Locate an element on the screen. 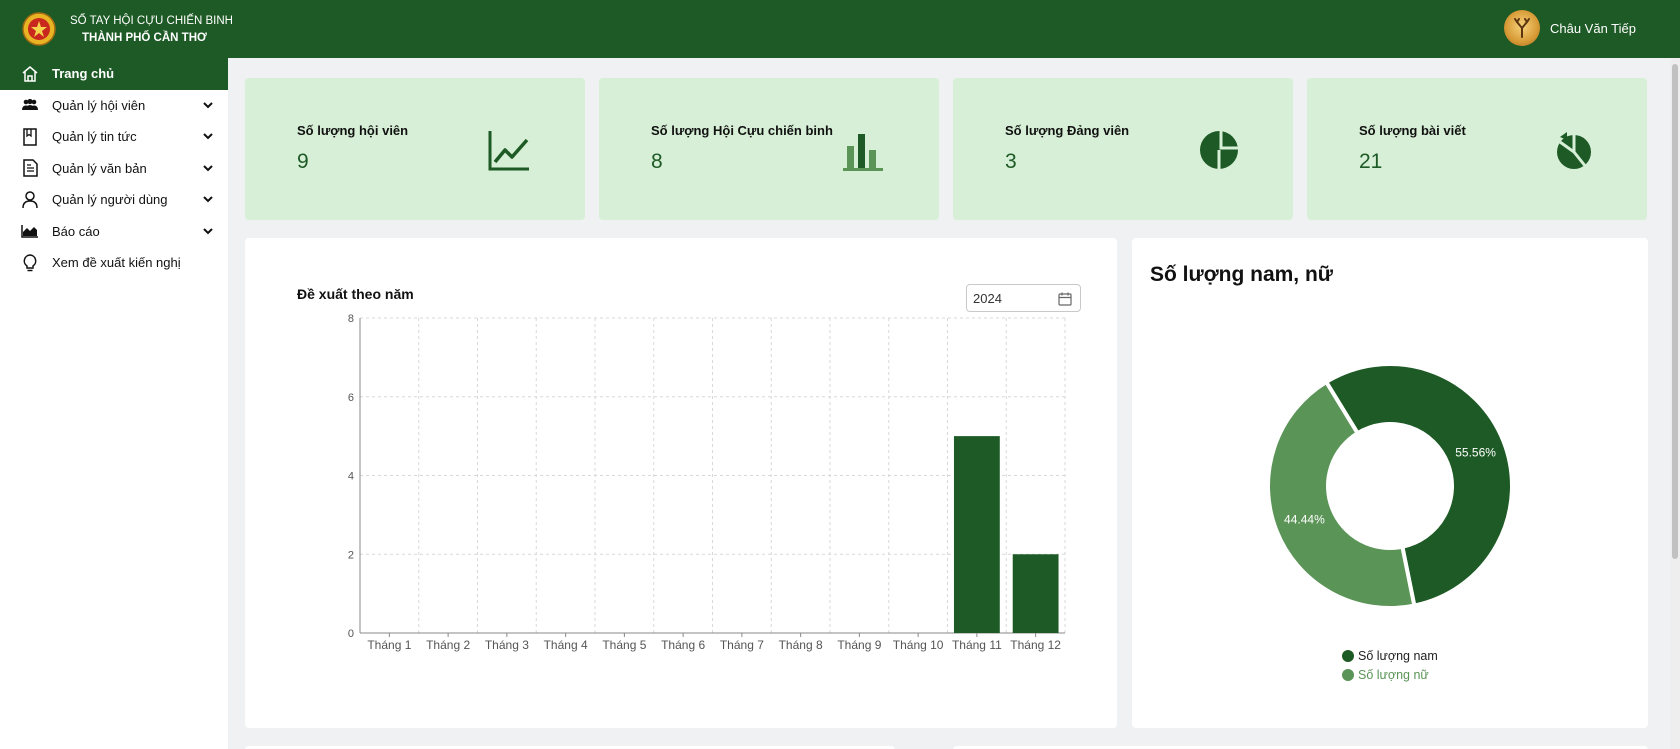 Image resolution: width=1680 pixels, height=749 pixels. year-picker-input: 2024 is located at coordinates (1023, 298).